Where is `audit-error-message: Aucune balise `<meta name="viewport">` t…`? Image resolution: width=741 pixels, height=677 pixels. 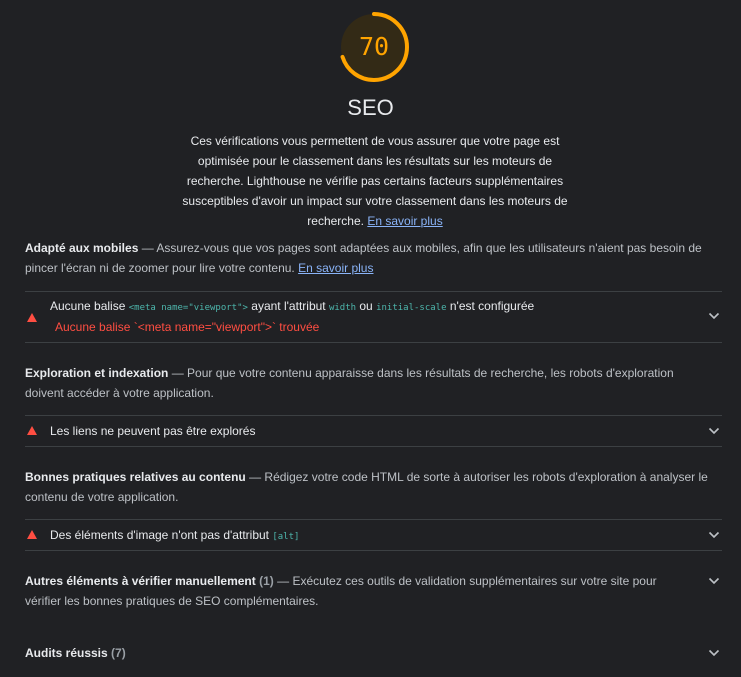
audit-error-message: Aucune balise `<meta name="viewport">` t… is located at coordinates (187, 327).